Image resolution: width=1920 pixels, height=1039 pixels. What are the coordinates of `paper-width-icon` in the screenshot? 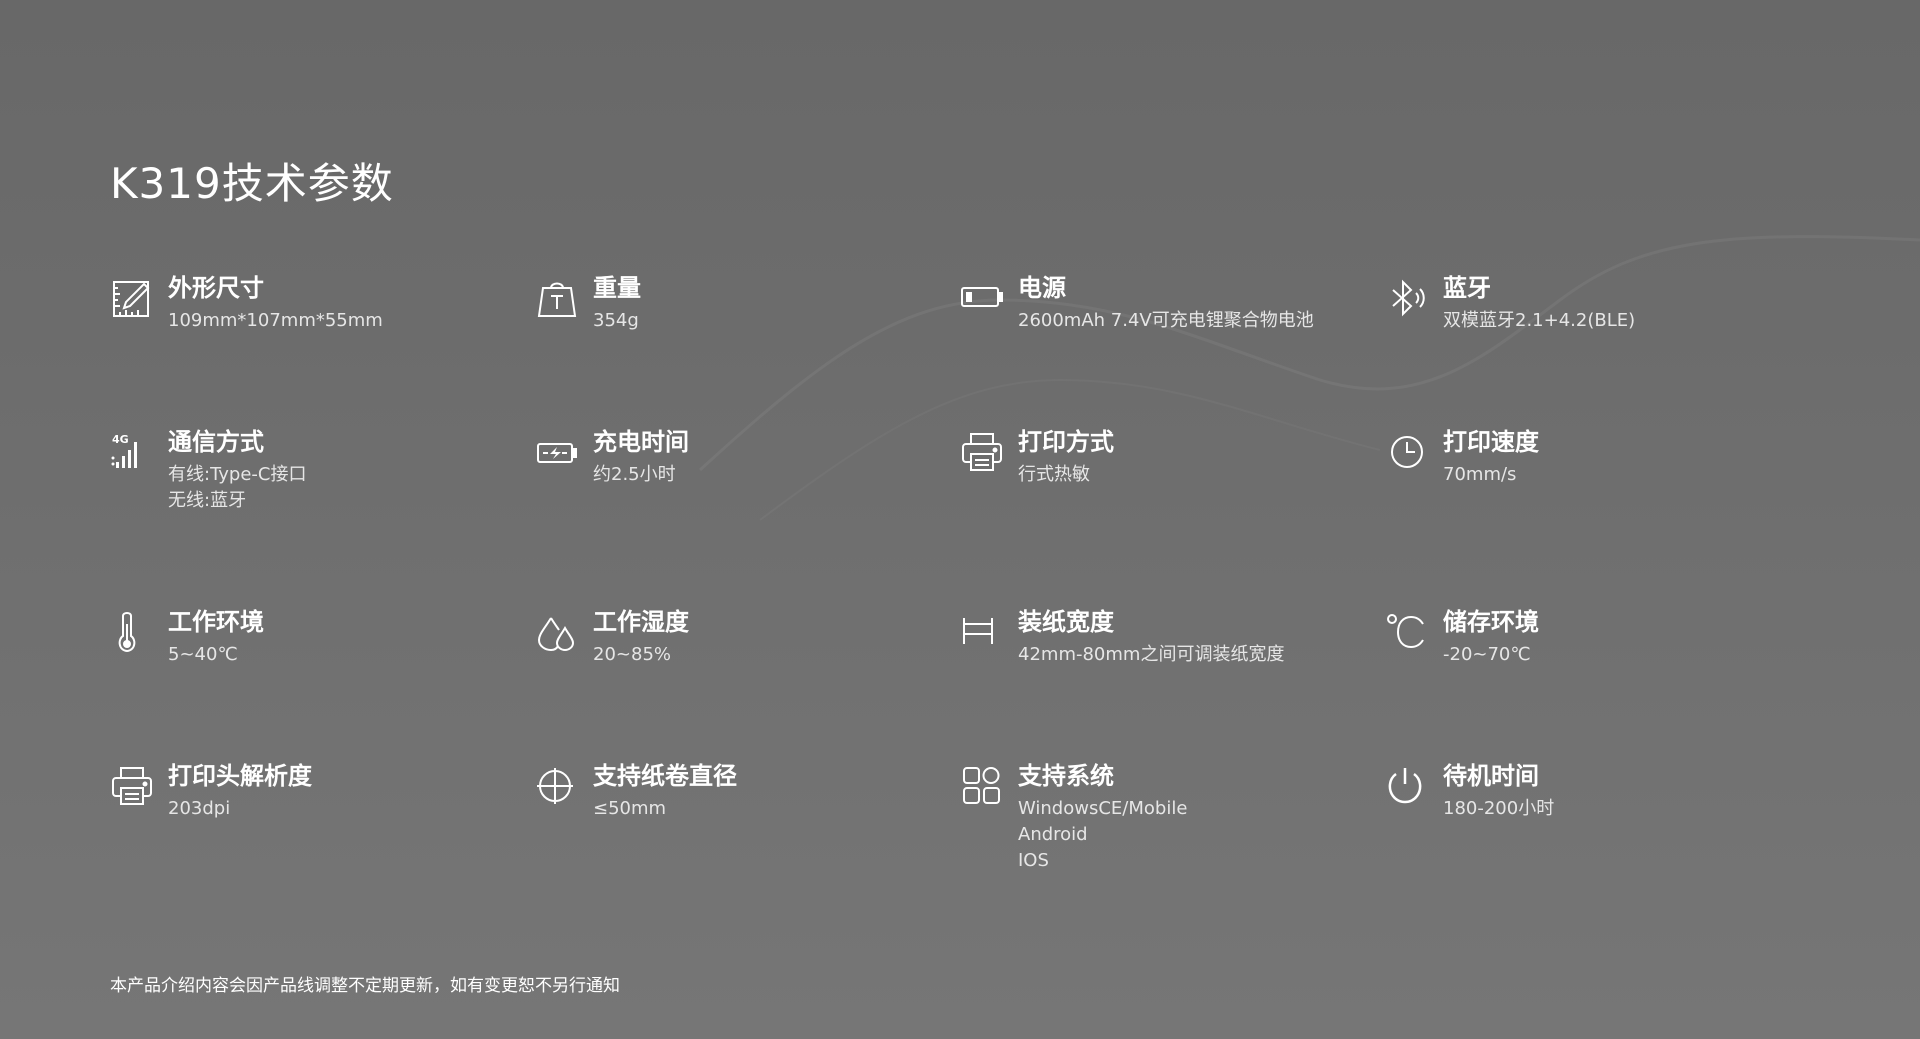 It's located at (982, 632).